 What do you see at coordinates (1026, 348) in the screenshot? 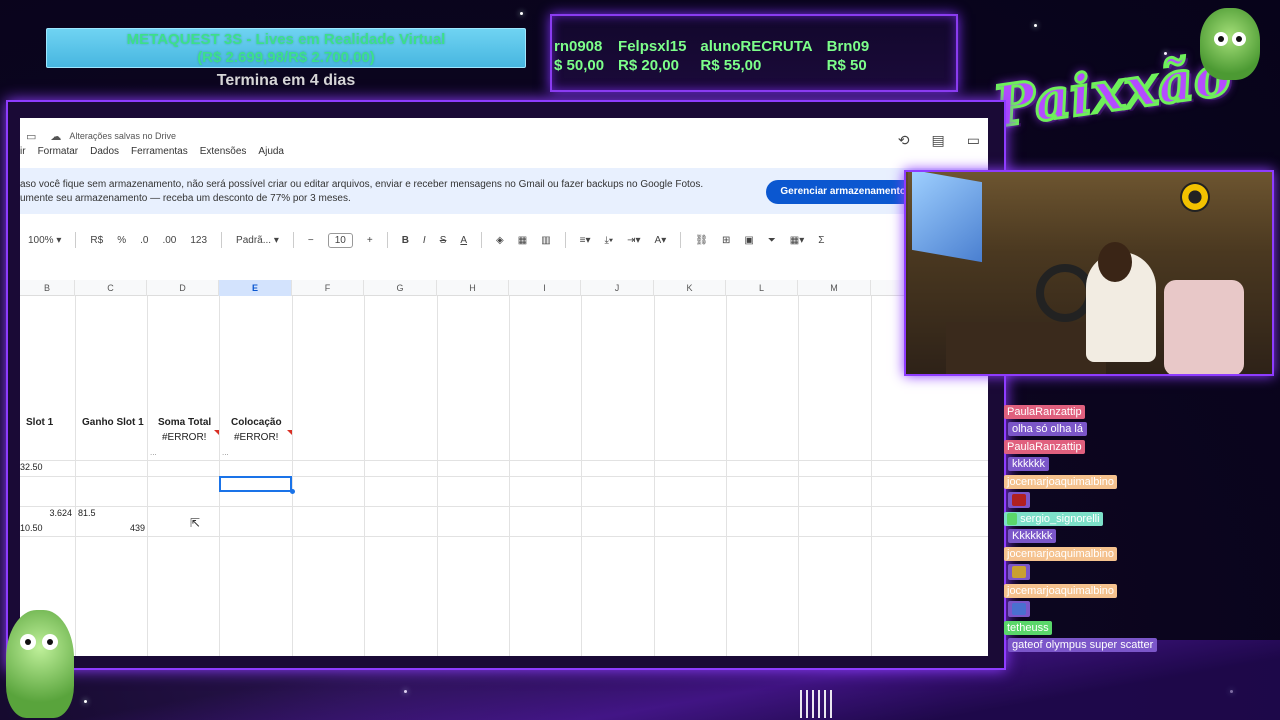
I see `table-shape` at bounding box center [1026, 348].